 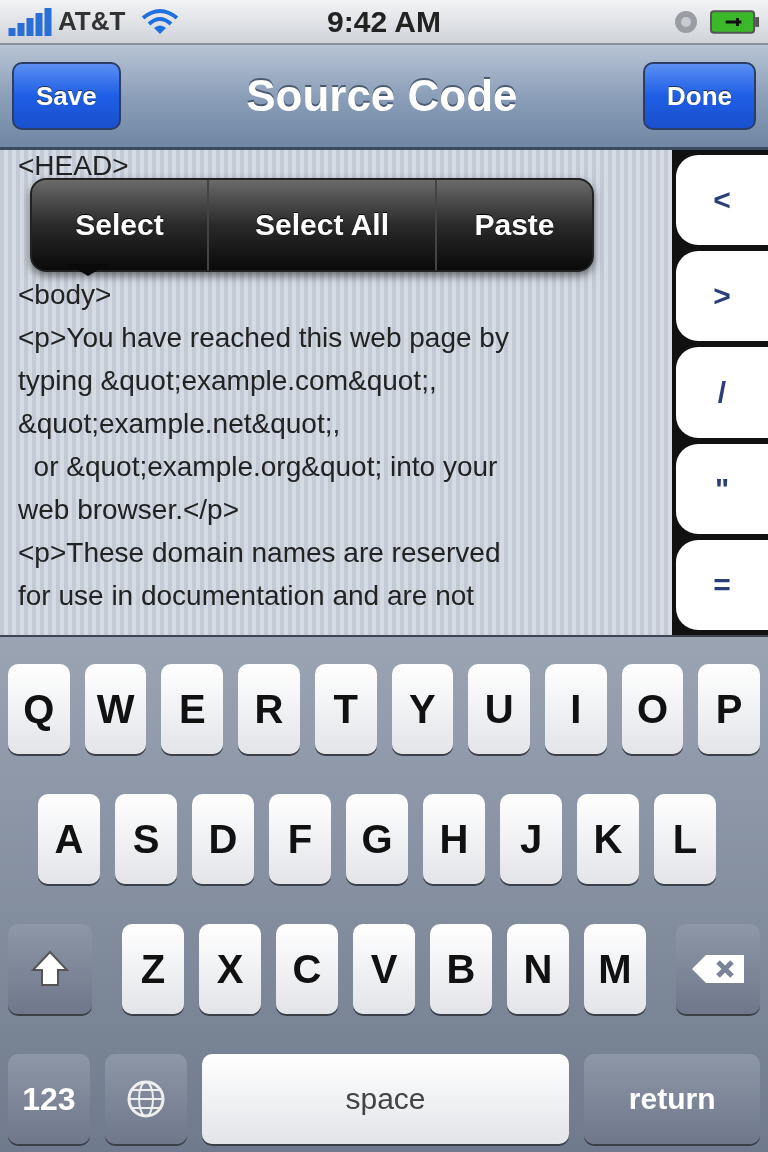 What do you see at coordinates (513, 225) in the screenshot?
I see `menu-item: Paste` at bounding box center [513, 225].